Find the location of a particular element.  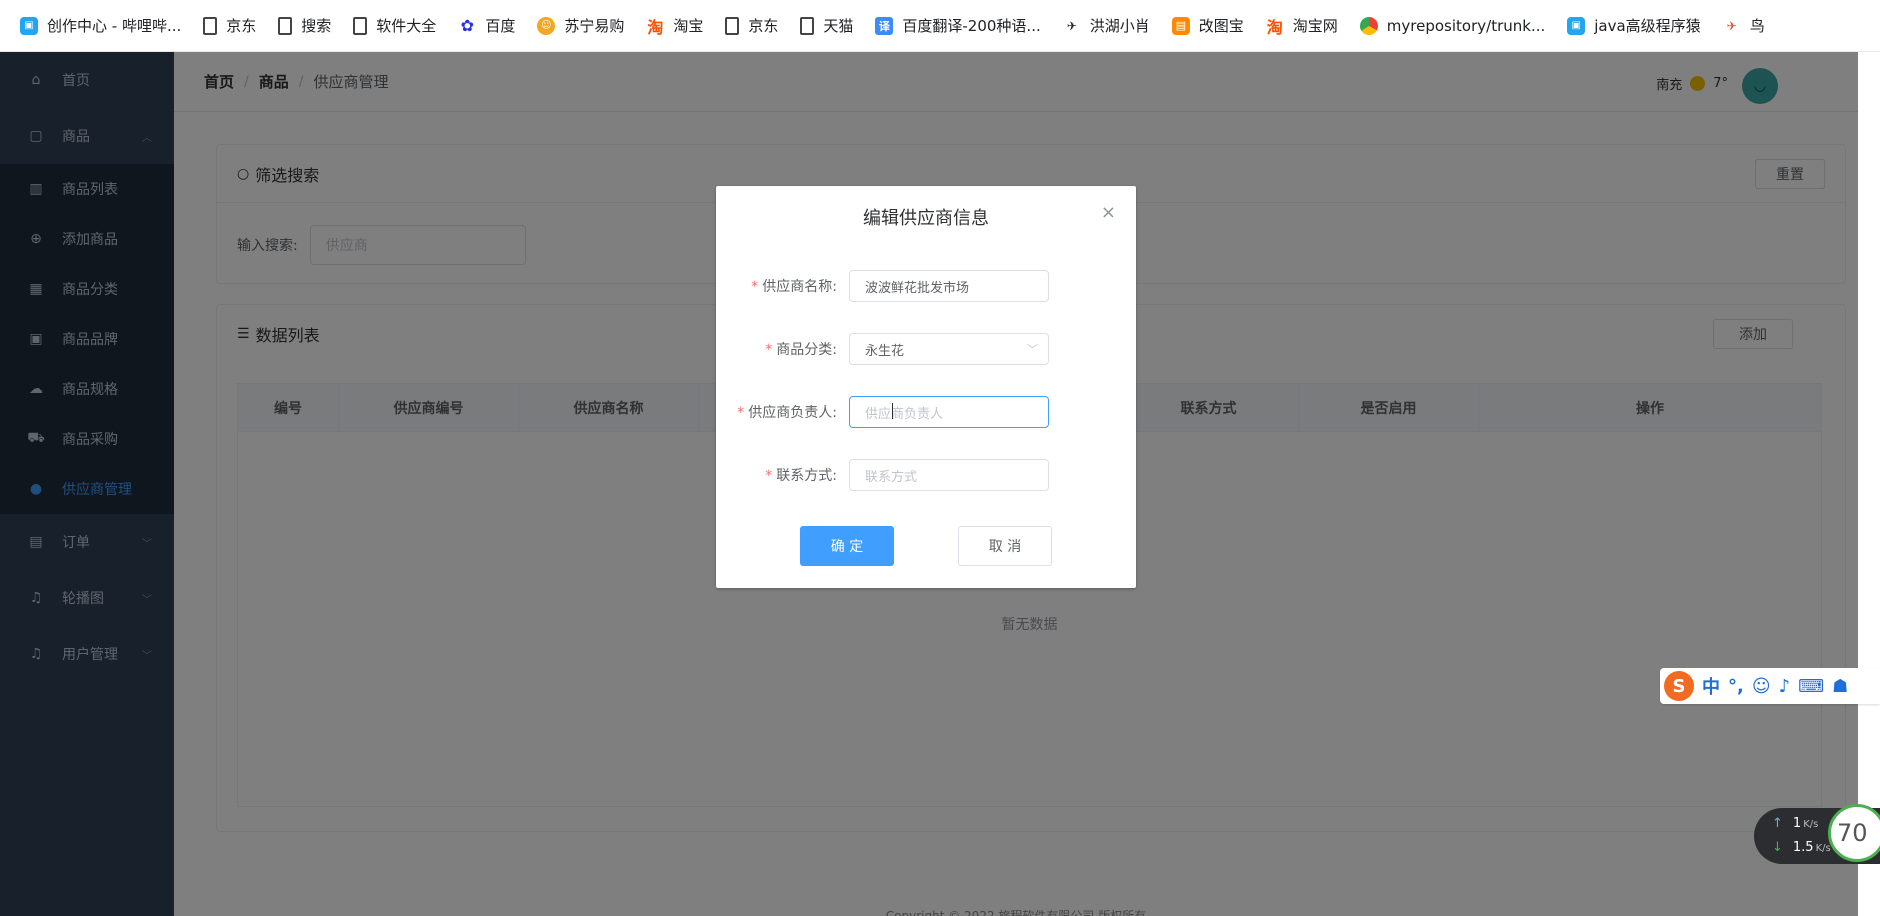

bookmark-software: 软件大全 is located at coordinates (394, 26).